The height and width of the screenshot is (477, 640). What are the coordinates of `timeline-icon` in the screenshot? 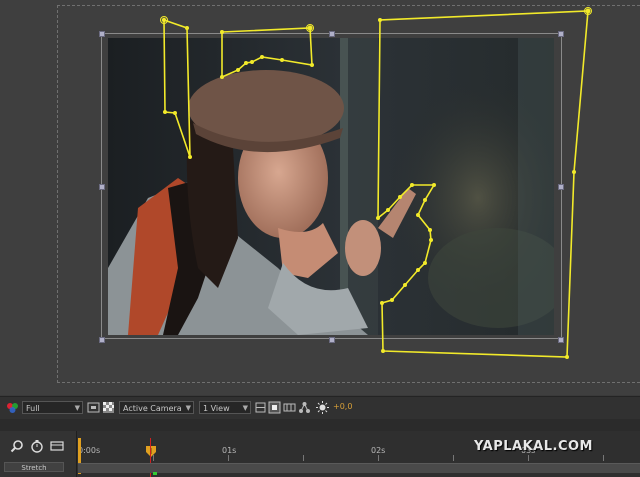 It's located at (289, 407).